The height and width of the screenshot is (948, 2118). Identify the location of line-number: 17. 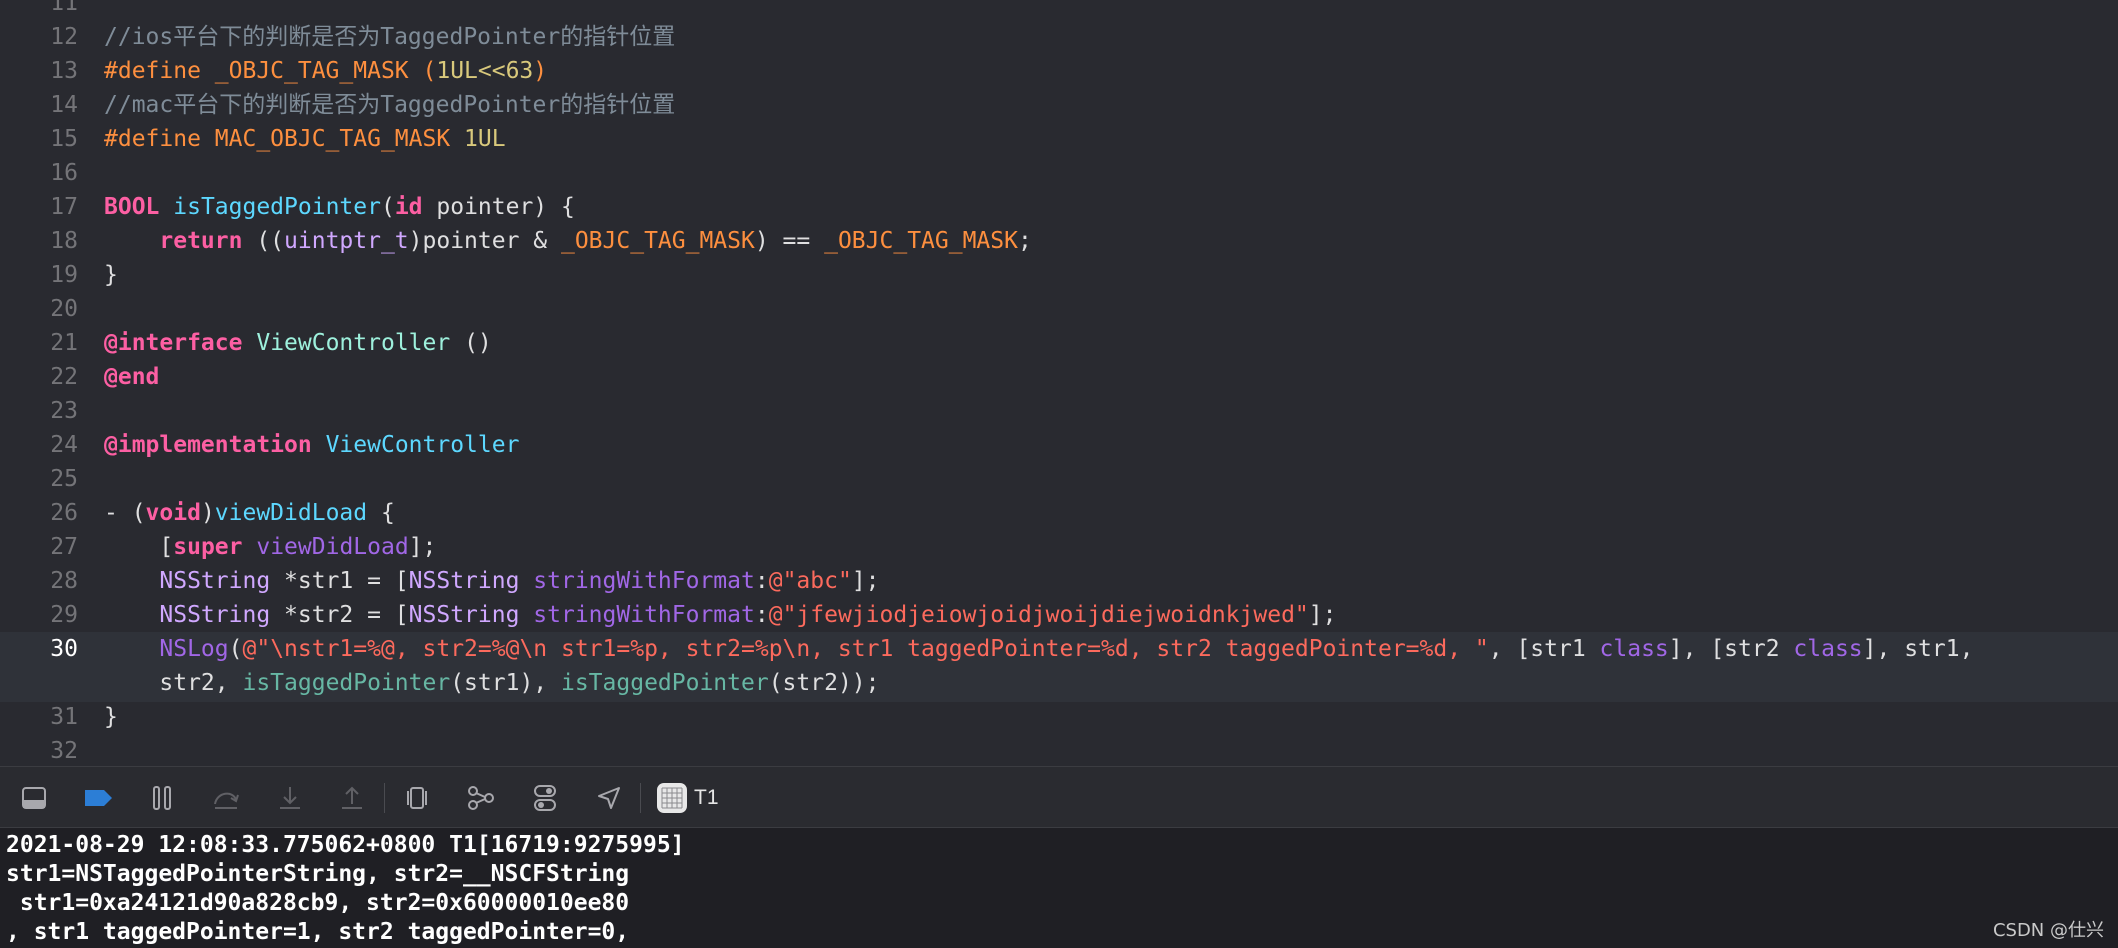
(64, 207).